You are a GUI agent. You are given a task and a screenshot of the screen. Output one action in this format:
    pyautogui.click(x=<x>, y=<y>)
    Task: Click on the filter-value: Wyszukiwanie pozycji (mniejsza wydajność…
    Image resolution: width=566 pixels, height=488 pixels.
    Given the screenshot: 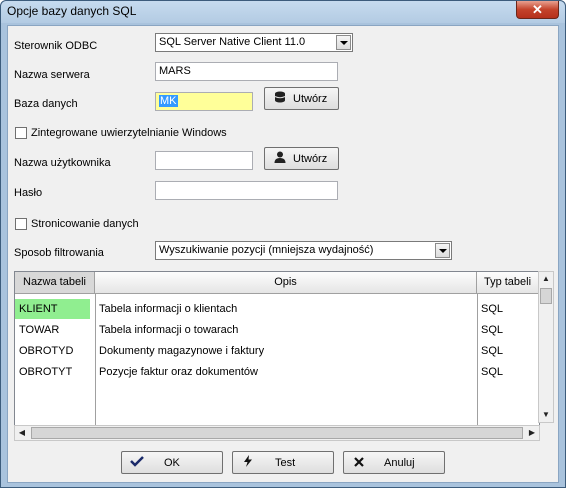 What is the action you would take?
    pyautogui.click(x=266, y=250)
    